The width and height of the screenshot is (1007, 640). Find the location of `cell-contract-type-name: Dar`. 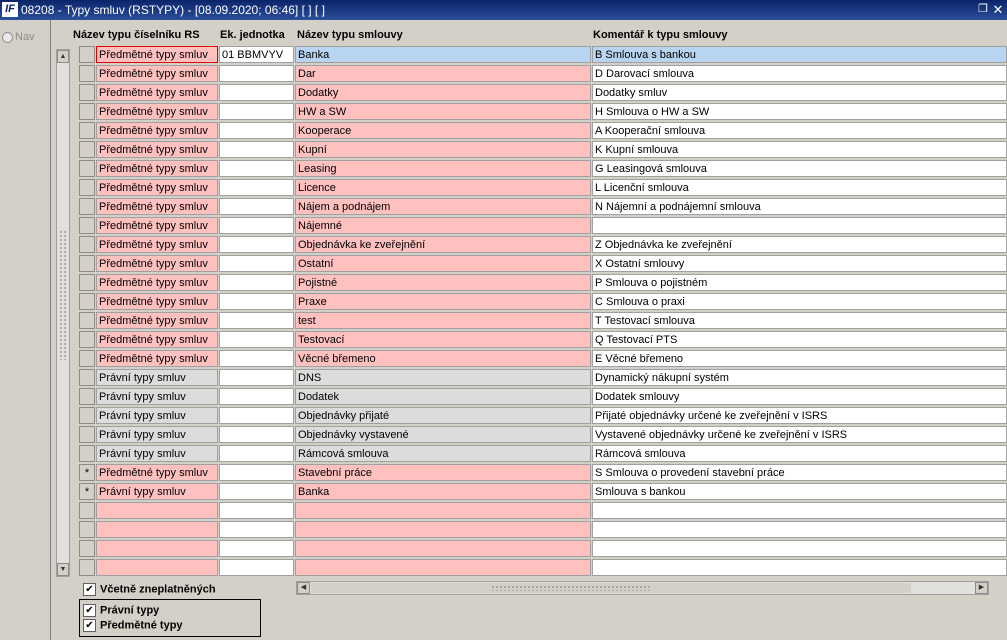

cell-contract-type-name: Dar is located at coordinates (443, 73).